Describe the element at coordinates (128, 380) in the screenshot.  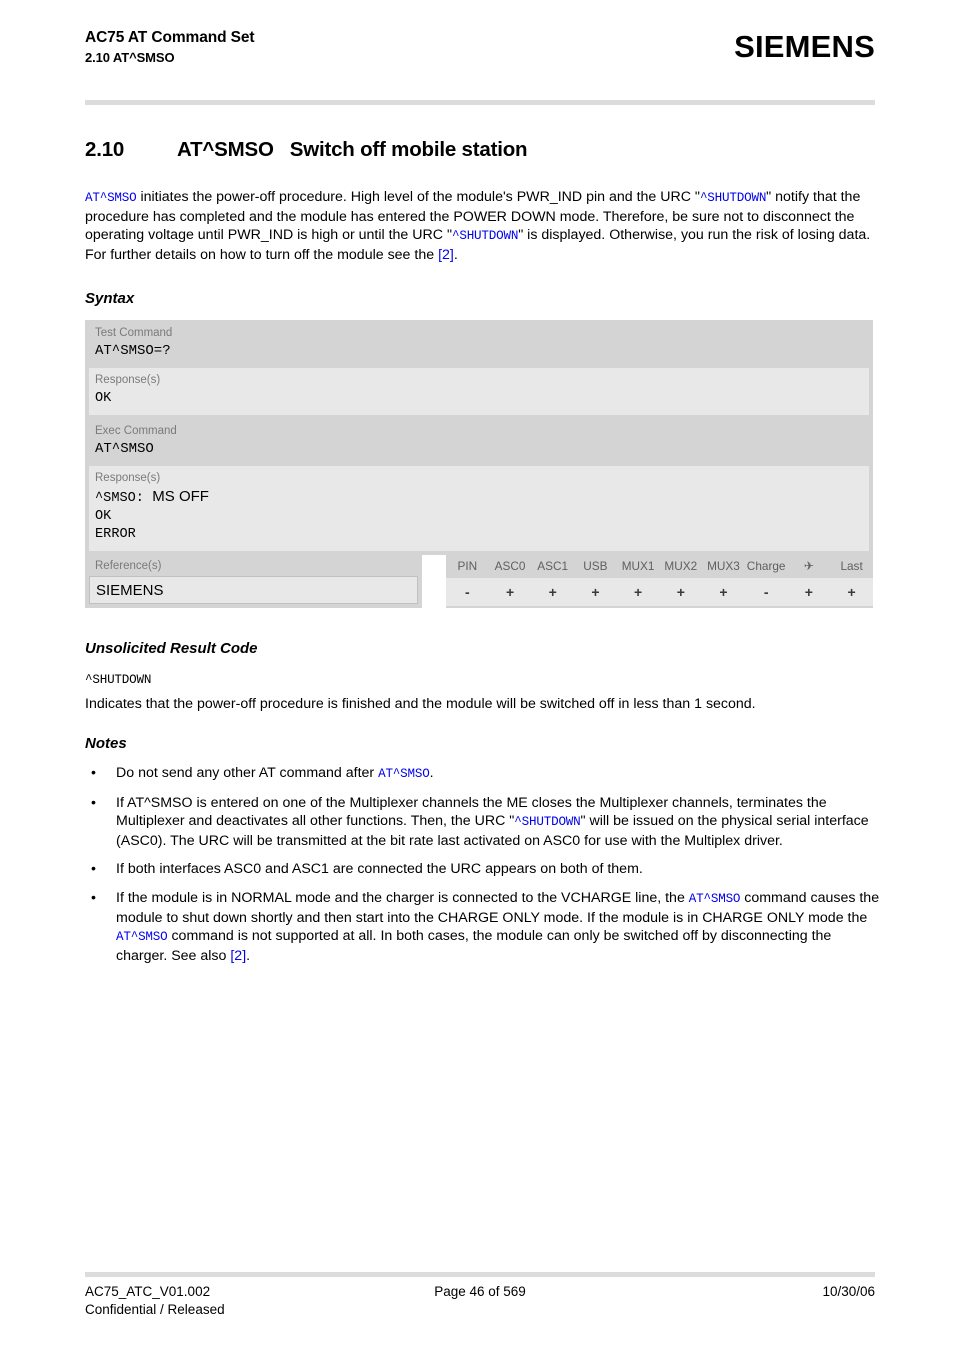
I see `test-response-label: Response(s)` at that location.